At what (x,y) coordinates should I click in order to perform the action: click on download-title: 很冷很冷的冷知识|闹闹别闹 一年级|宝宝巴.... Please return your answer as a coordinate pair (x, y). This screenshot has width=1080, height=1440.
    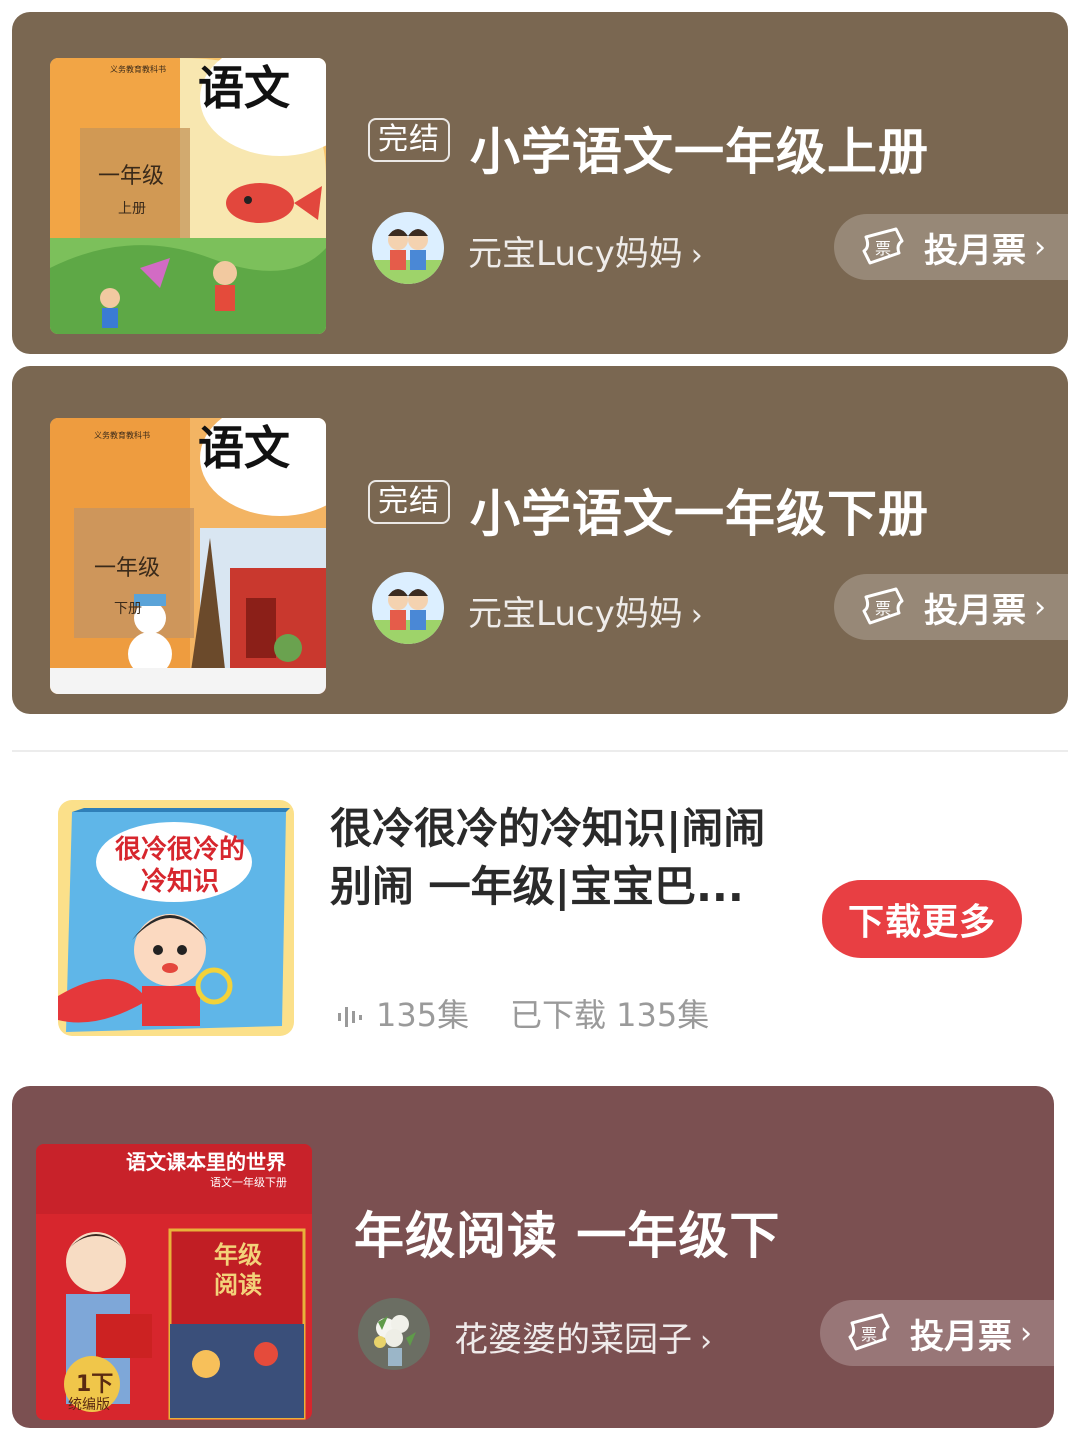
    Looking at the image, I should click on (565, 858).